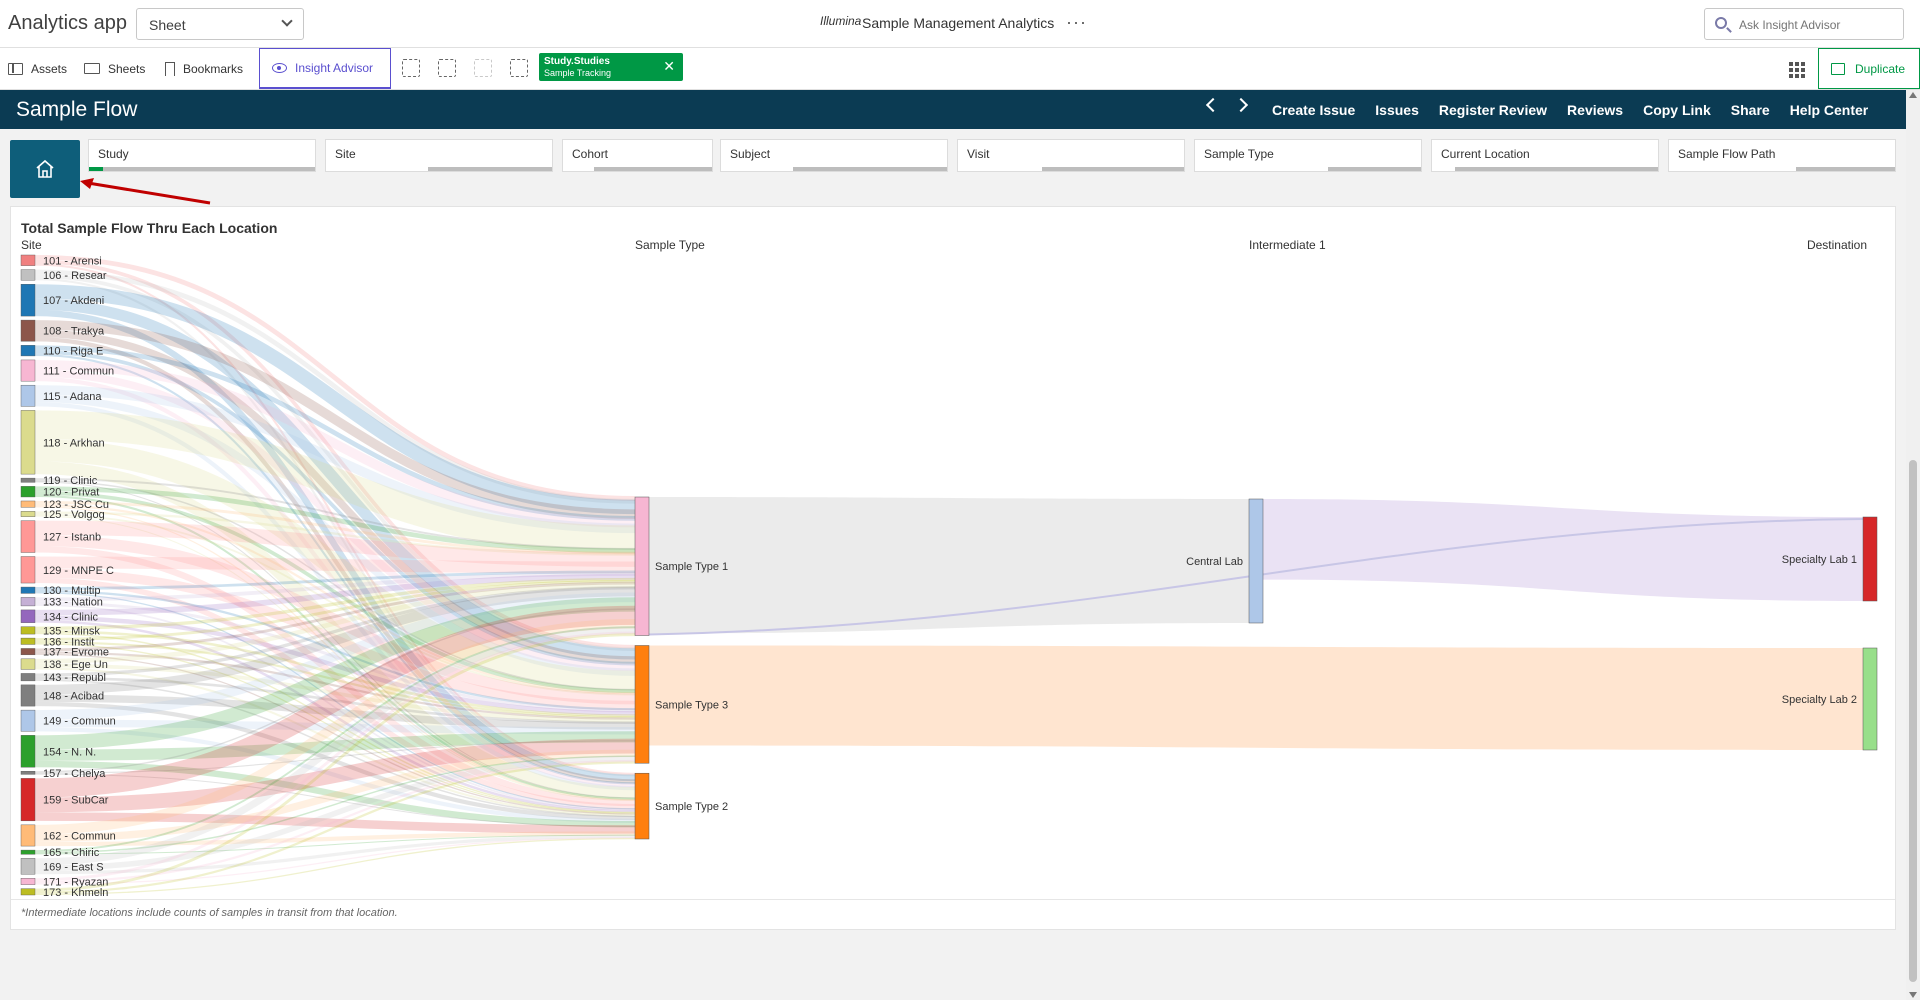 Image resolution: width=1920 pixels, height=1000 pixels. Describe the element at coordinates (637, 155) in the screenshot. I see `filter-cohort: Cohort` at that location.